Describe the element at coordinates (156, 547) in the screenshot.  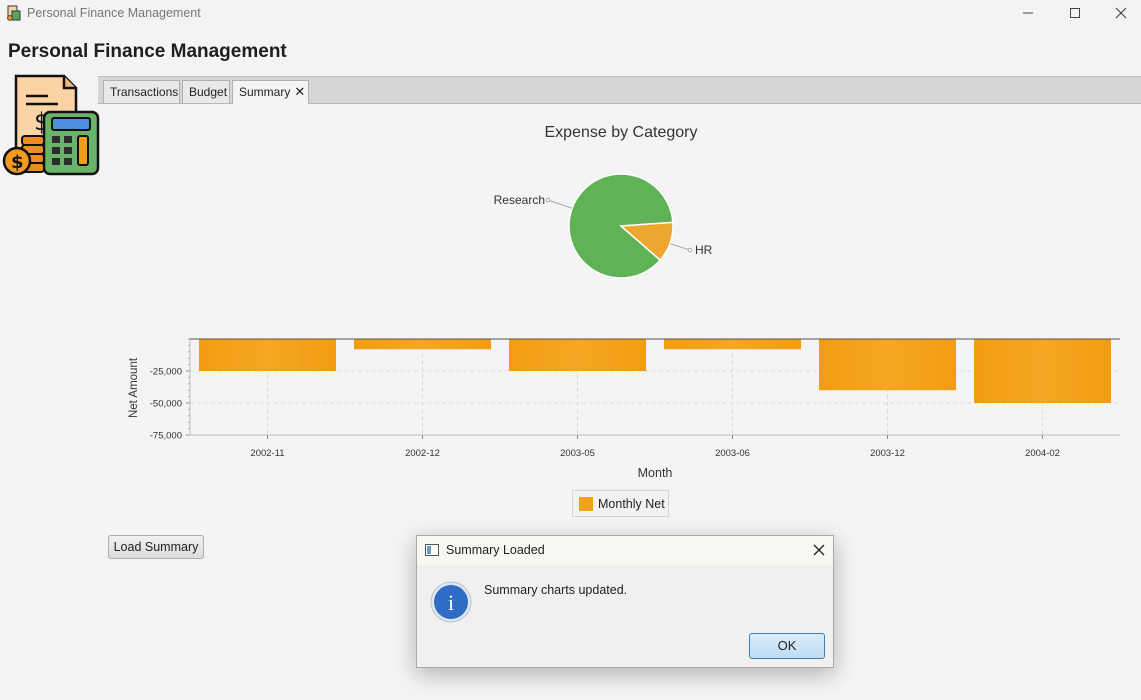
I see `load-summary-button: Load Summary` at that location.